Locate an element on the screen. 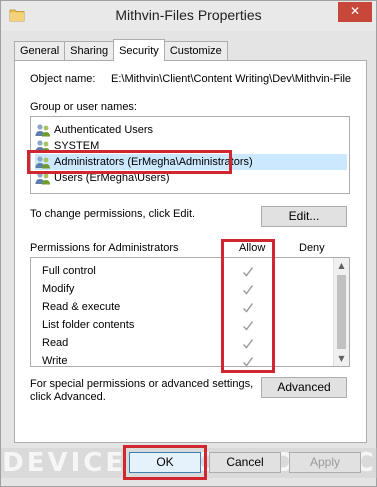 The width and height of the screenshot is (377, 487). advanced-button: Advanced is located at coordinates (304, 387).